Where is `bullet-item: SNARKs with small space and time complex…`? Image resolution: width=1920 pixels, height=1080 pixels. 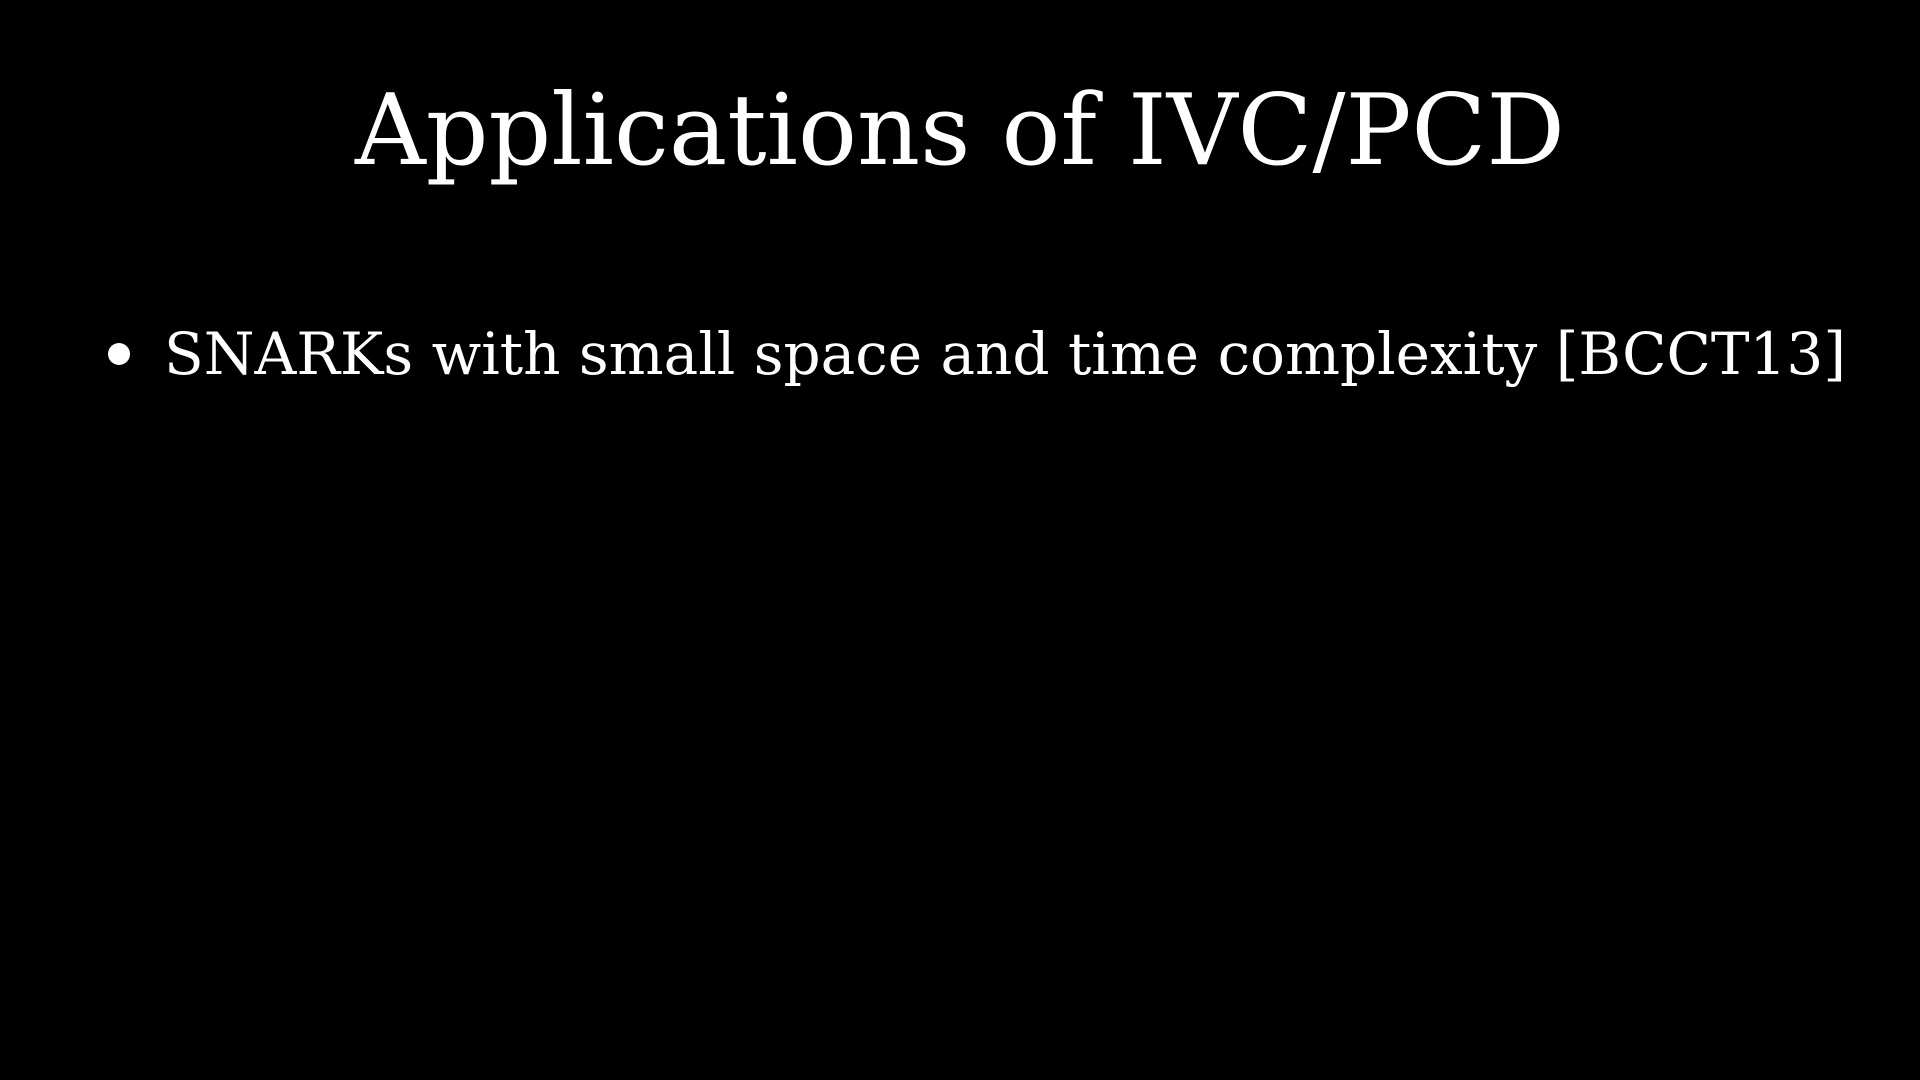
bullet-item: SNARKs with small space and time complex… is located at coordinates (988, 354).